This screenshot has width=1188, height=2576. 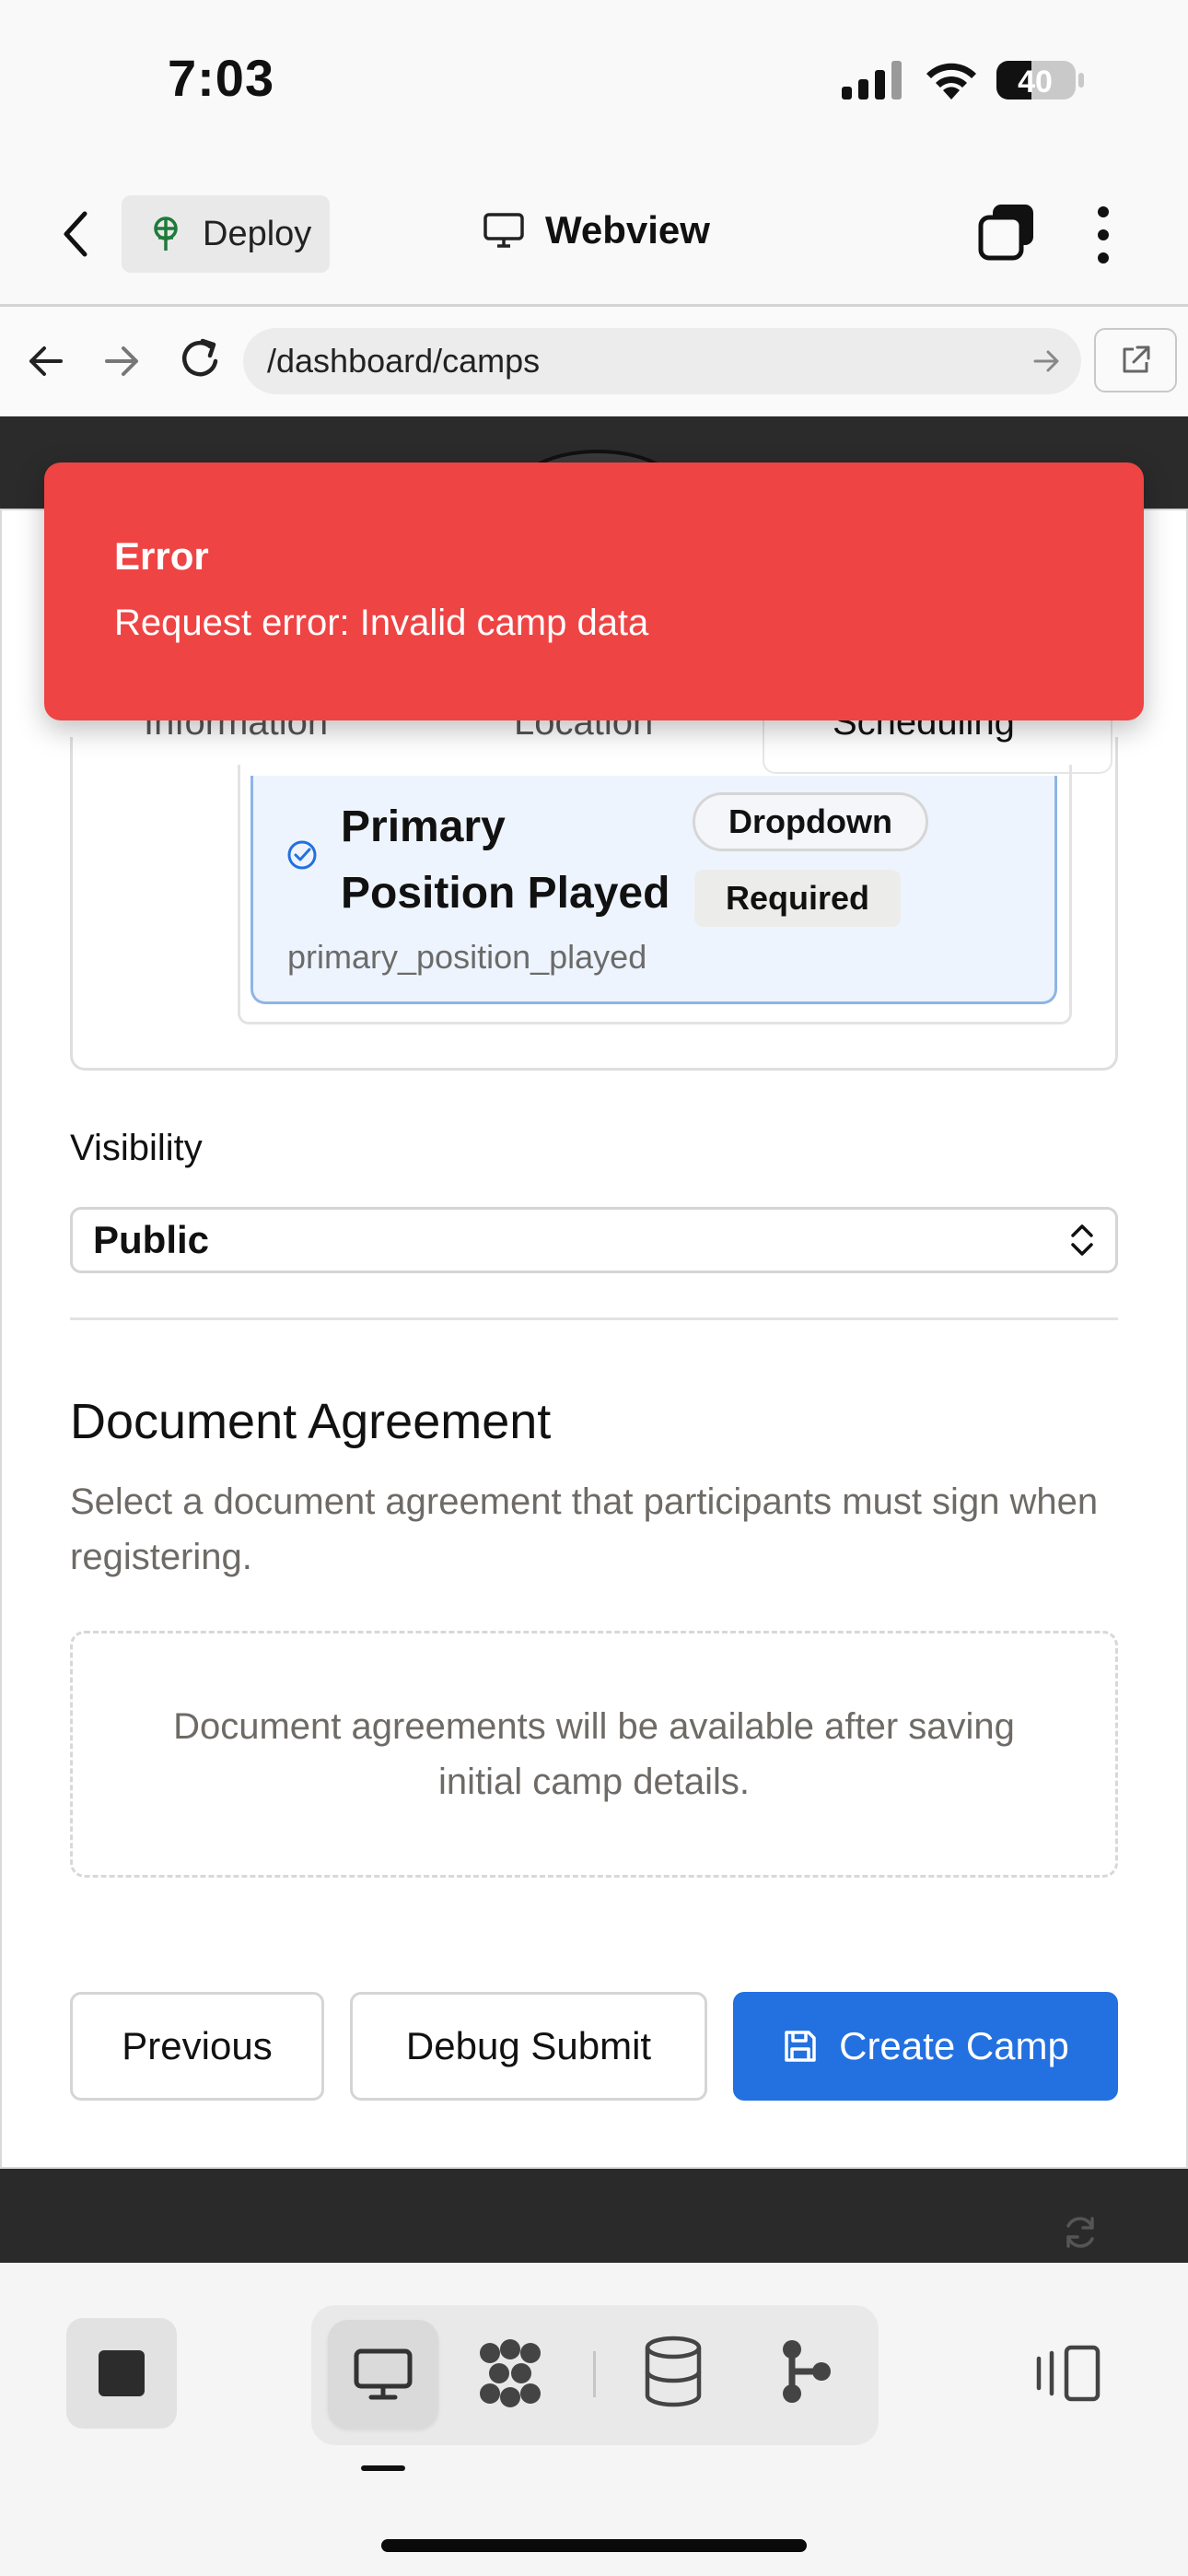 I want to click on desktop-view-button, so click(x=383, y=2374).